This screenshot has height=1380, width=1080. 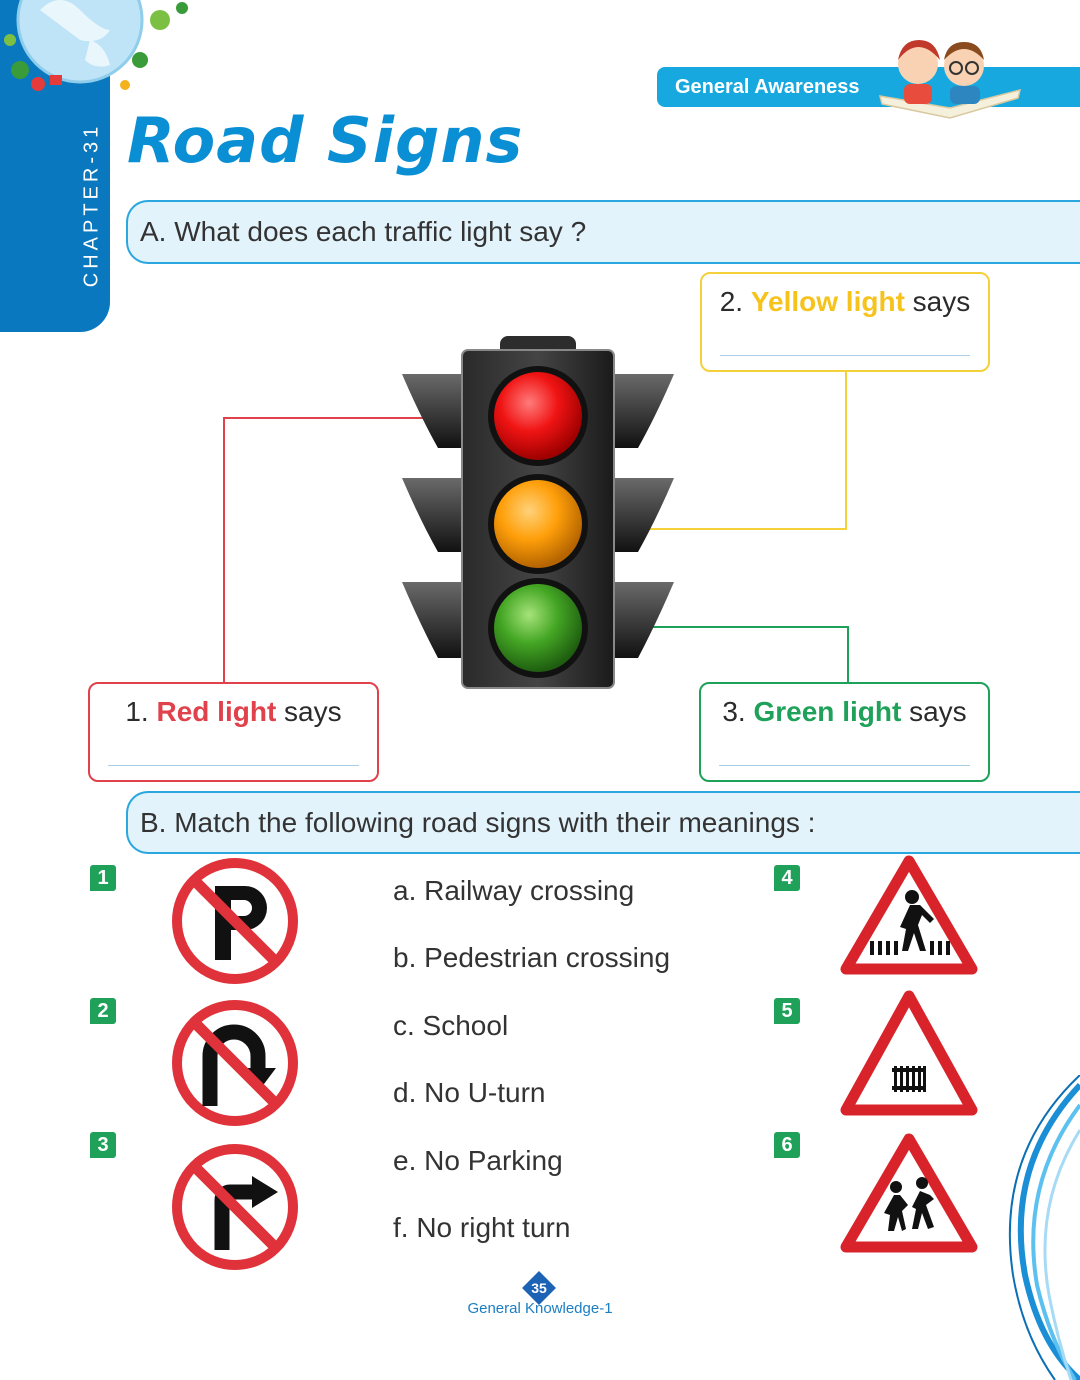 What do you see at coordinates (909, 915) in the screenshot?
I see `pedestrian-crossing-icon` at bounding box center [909, 915].